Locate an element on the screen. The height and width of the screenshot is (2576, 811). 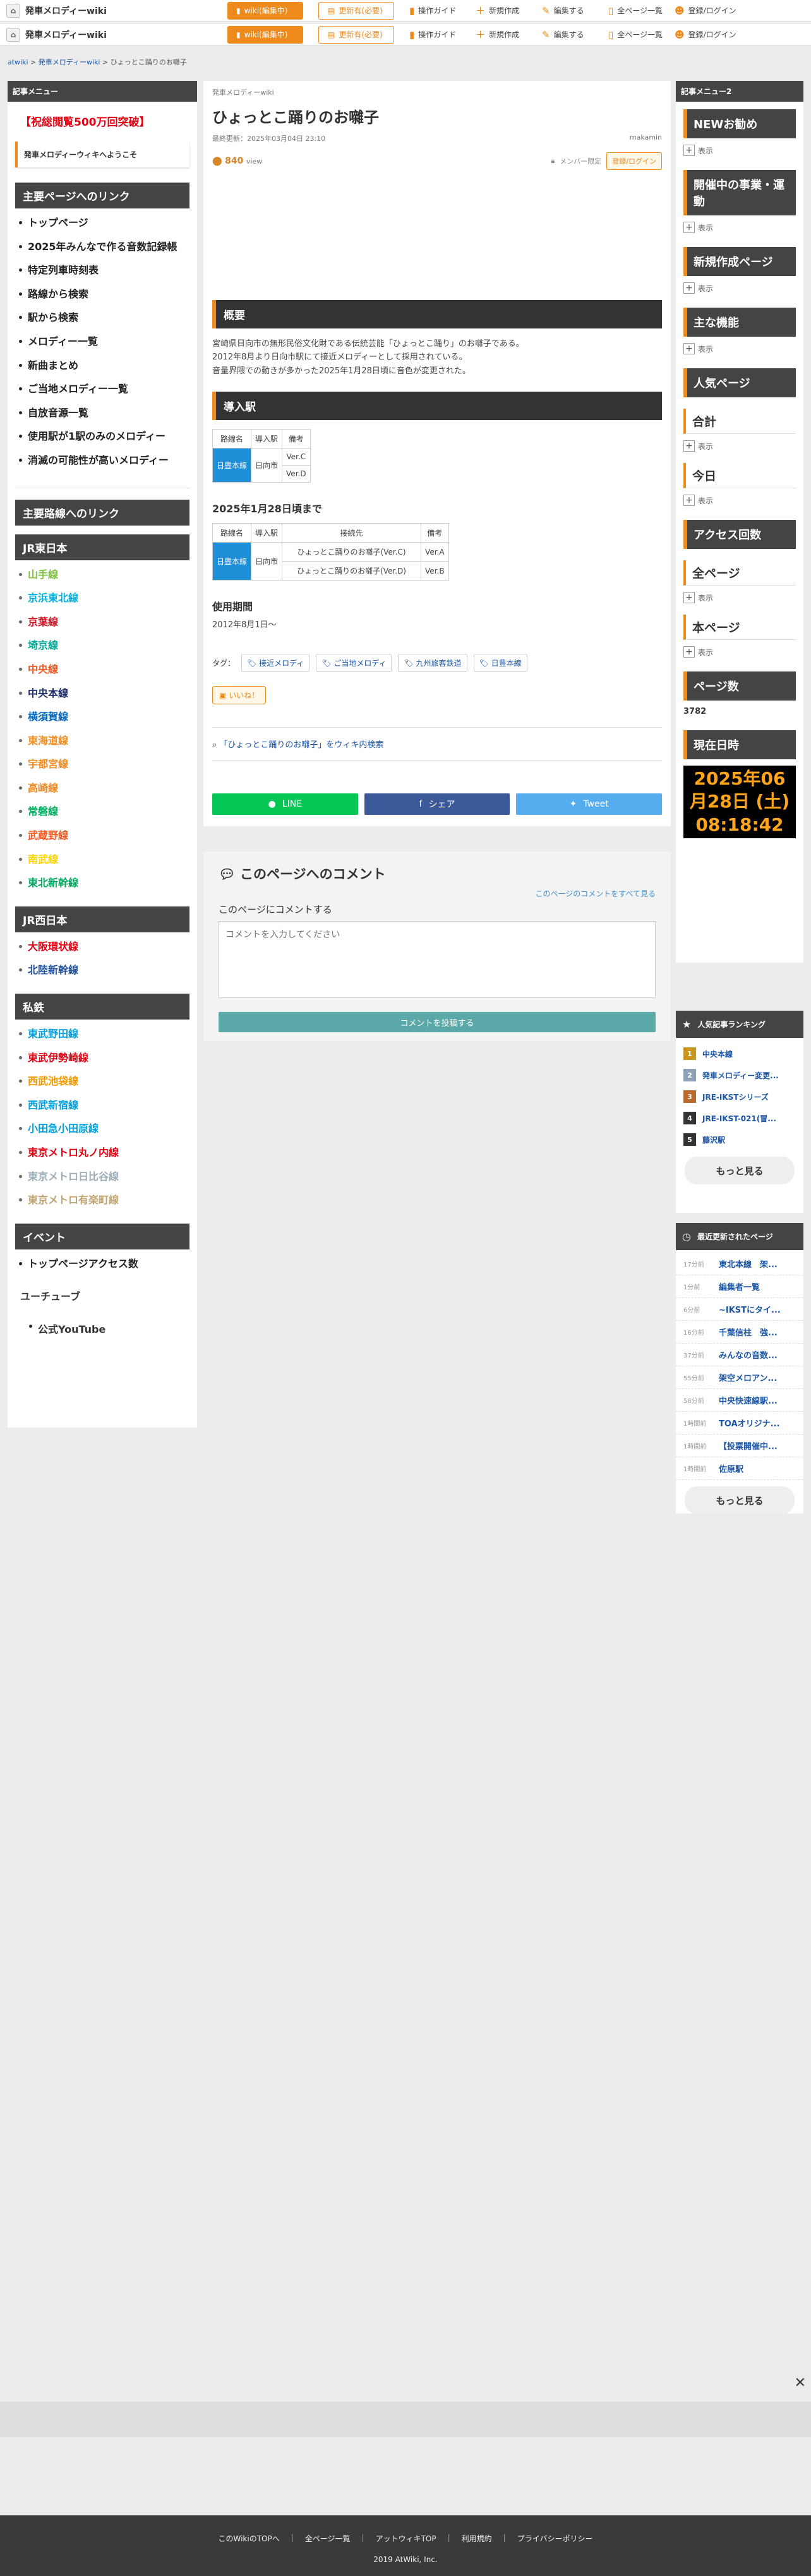
tweet-button: ✦ Tweet is located at coordinates (589, 804).